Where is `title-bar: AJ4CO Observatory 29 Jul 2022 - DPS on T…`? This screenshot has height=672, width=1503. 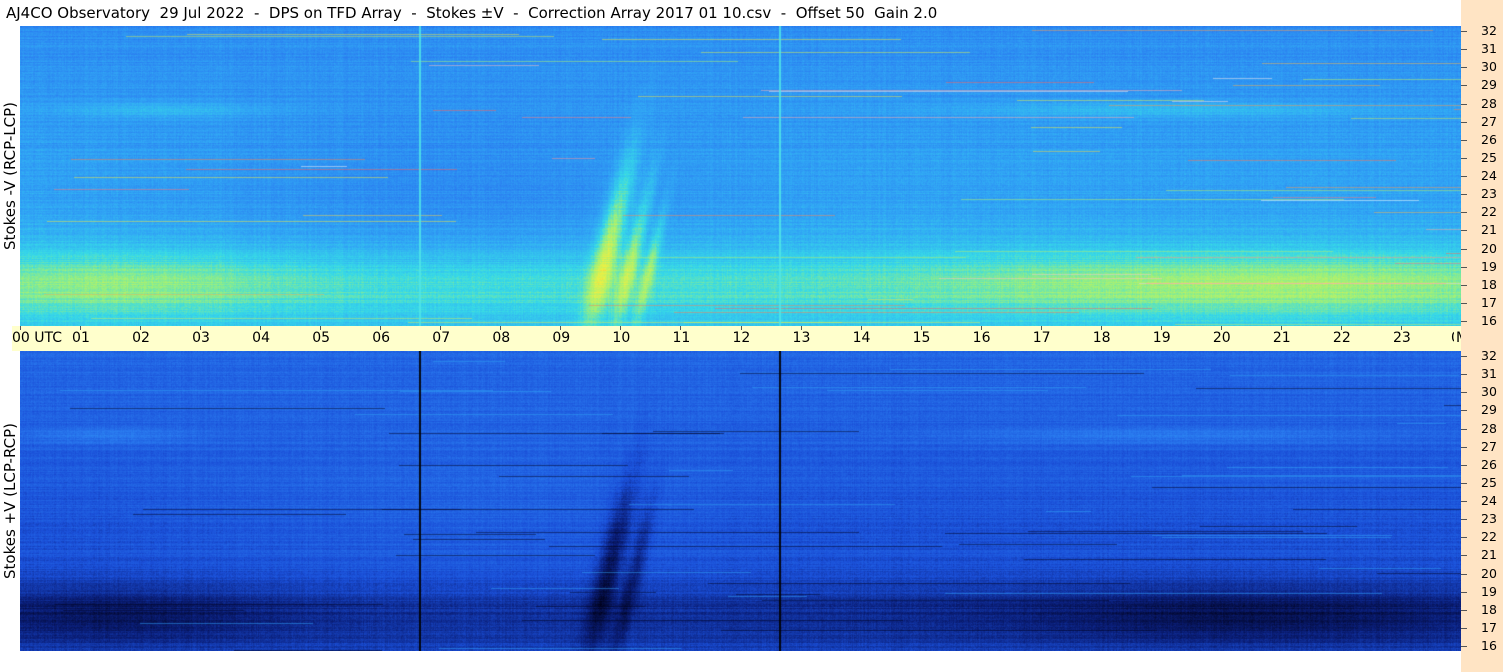
title-bar: AJ4CO Observatory 29 Jul 2022 - DPS on T… is located at coordinates (730, 13).